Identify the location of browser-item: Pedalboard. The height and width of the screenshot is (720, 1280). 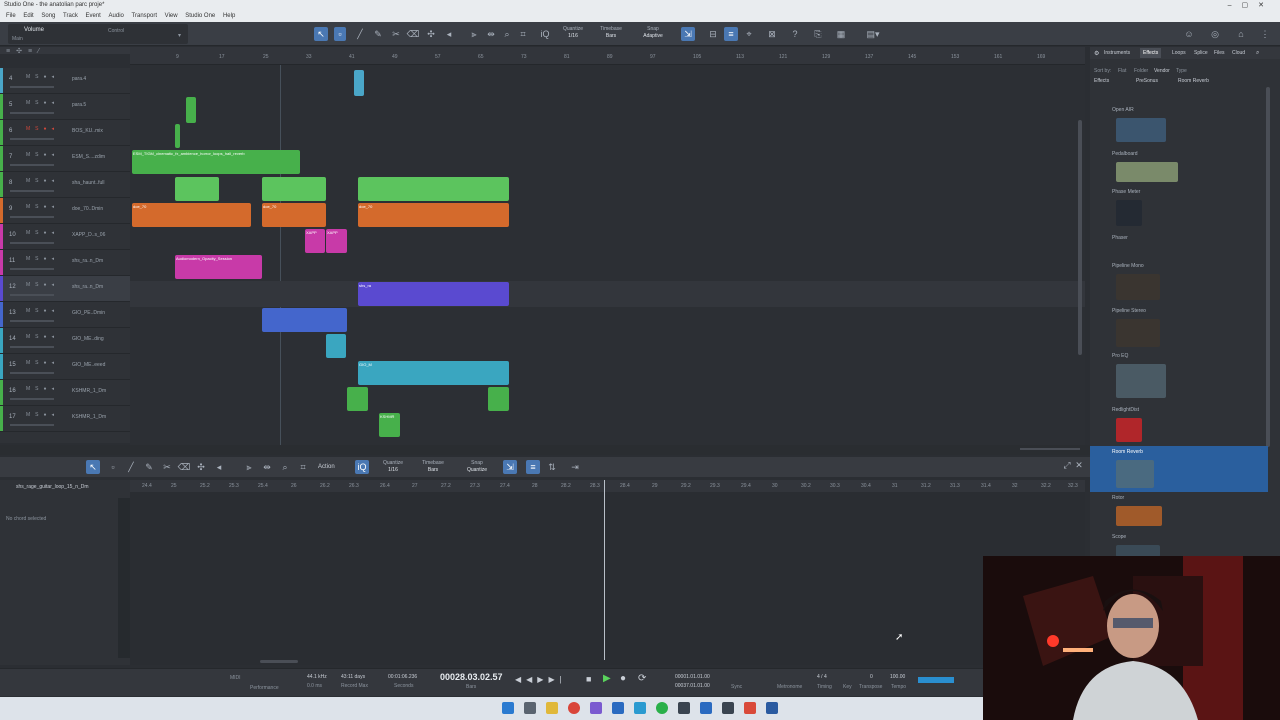
(1125, 154).